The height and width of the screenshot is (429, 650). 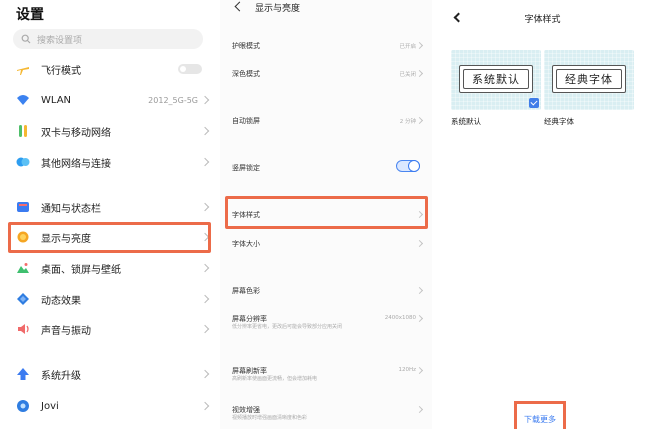 I want to click on settings-item-label: 双卡与移动网络, so click(x=76, y=133).